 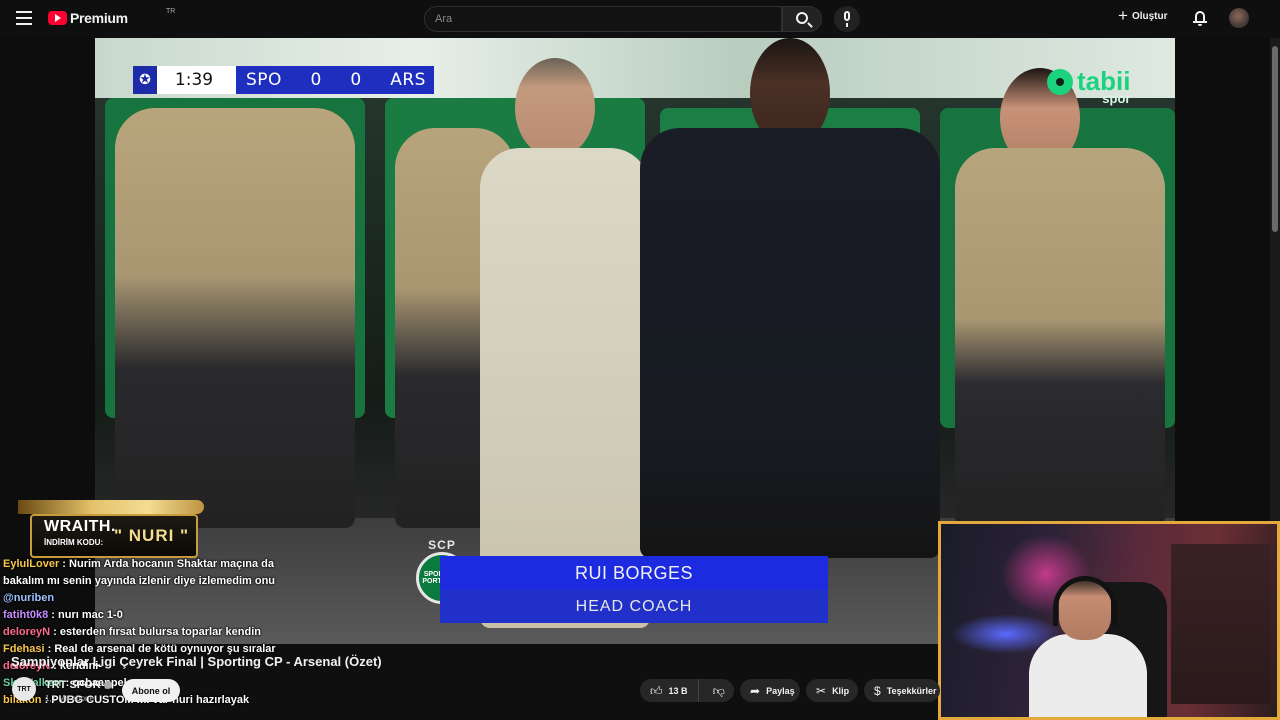 I want to click on menu-icon, so click(x=24, y=18).